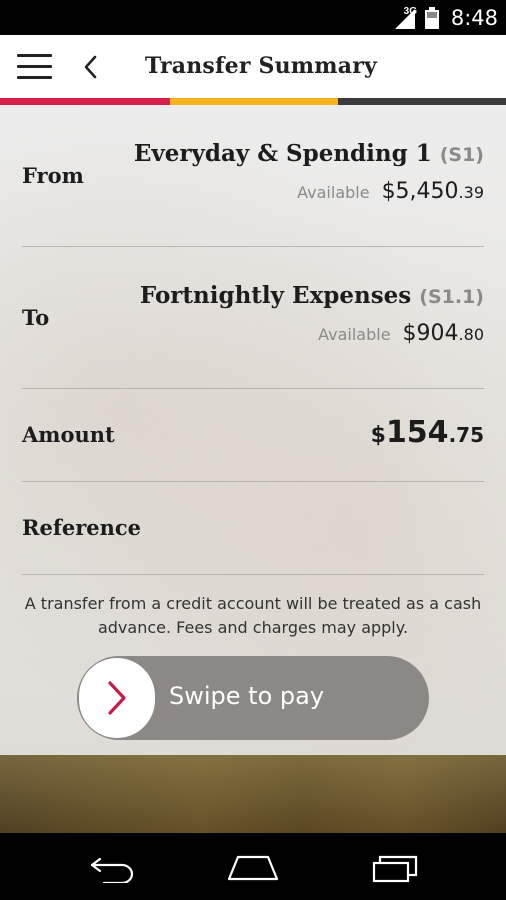  Describe the element at coordinates (247, 696) in the screenshot. I see `swipe-label: Swipe to pay` at that location.